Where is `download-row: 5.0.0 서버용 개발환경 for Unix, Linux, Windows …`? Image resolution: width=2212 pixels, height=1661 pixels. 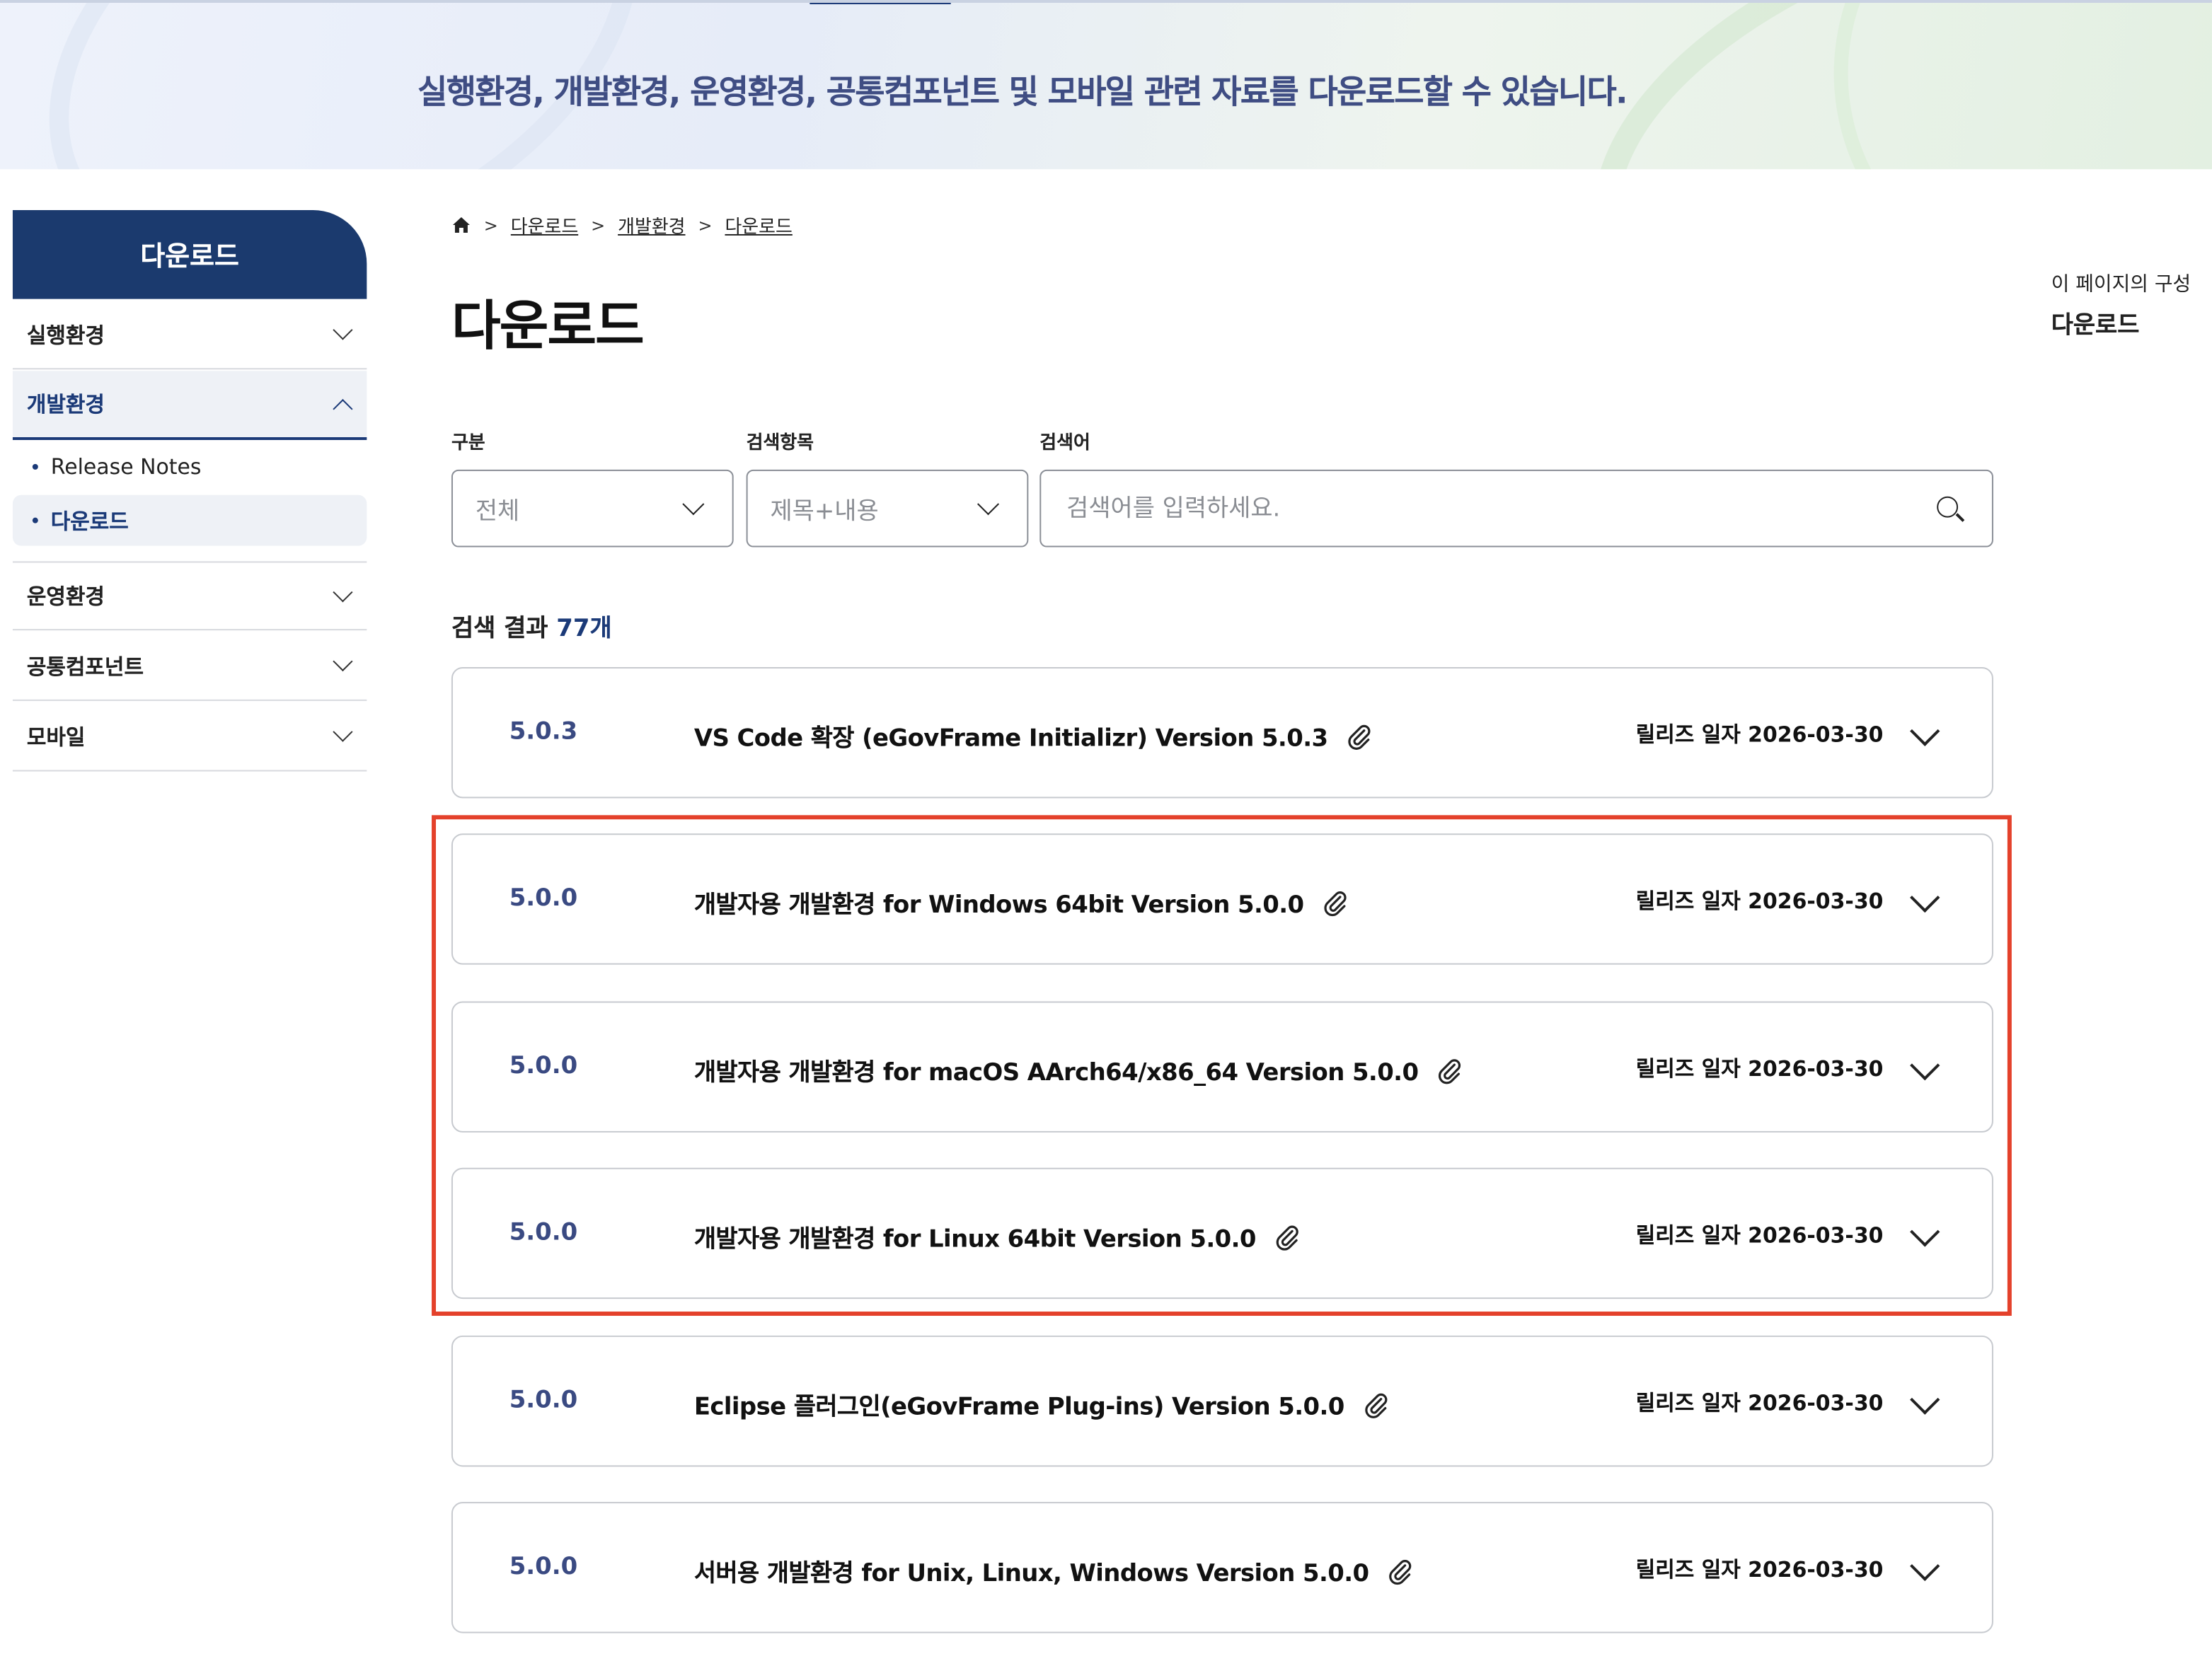
download-row: 5.0.0 서버용 개발환경 for Unix, Linux, Windows … is located at coordinates (1222, 1567).